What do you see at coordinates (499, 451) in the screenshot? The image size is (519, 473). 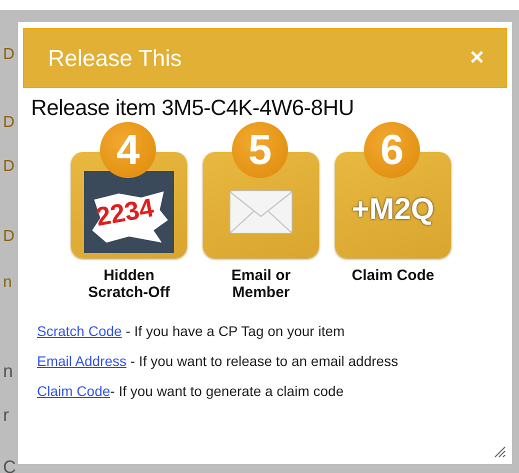 I see `resize-grip-icon` at bounding box center [499, 451].